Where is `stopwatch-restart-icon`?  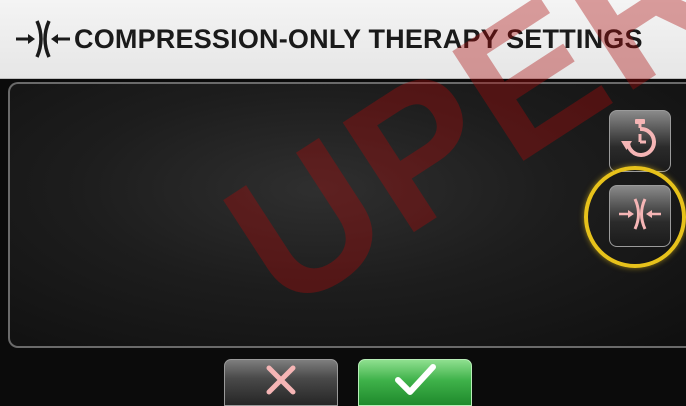
stopwatch-restart-icon is located at coordinates (640, 141).